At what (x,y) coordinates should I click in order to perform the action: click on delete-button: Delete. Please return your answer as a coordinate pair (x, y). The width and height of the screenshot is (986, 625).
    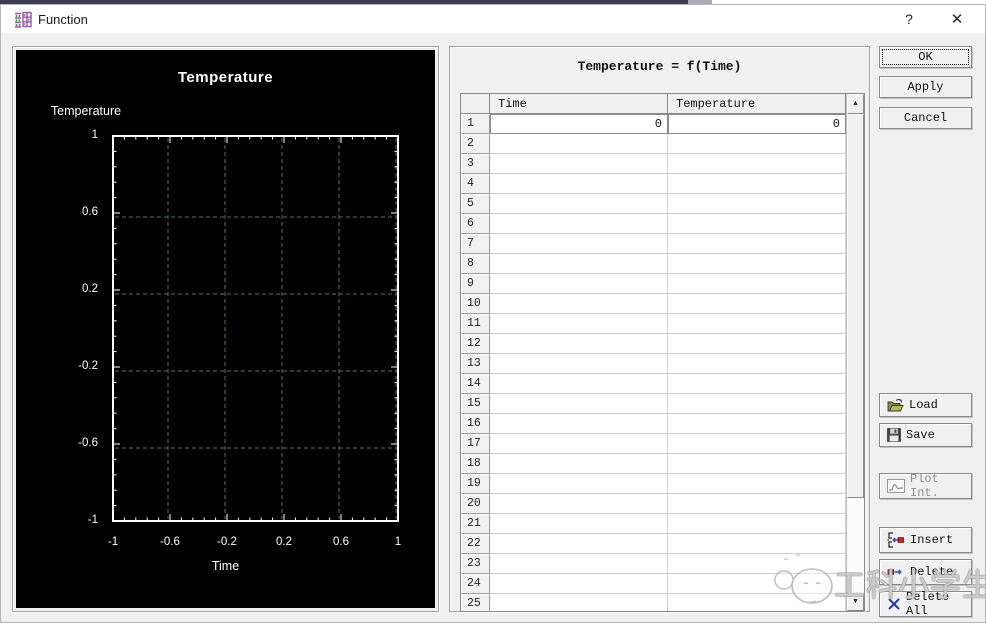
    Looking at the image, I should click on (925, 572).